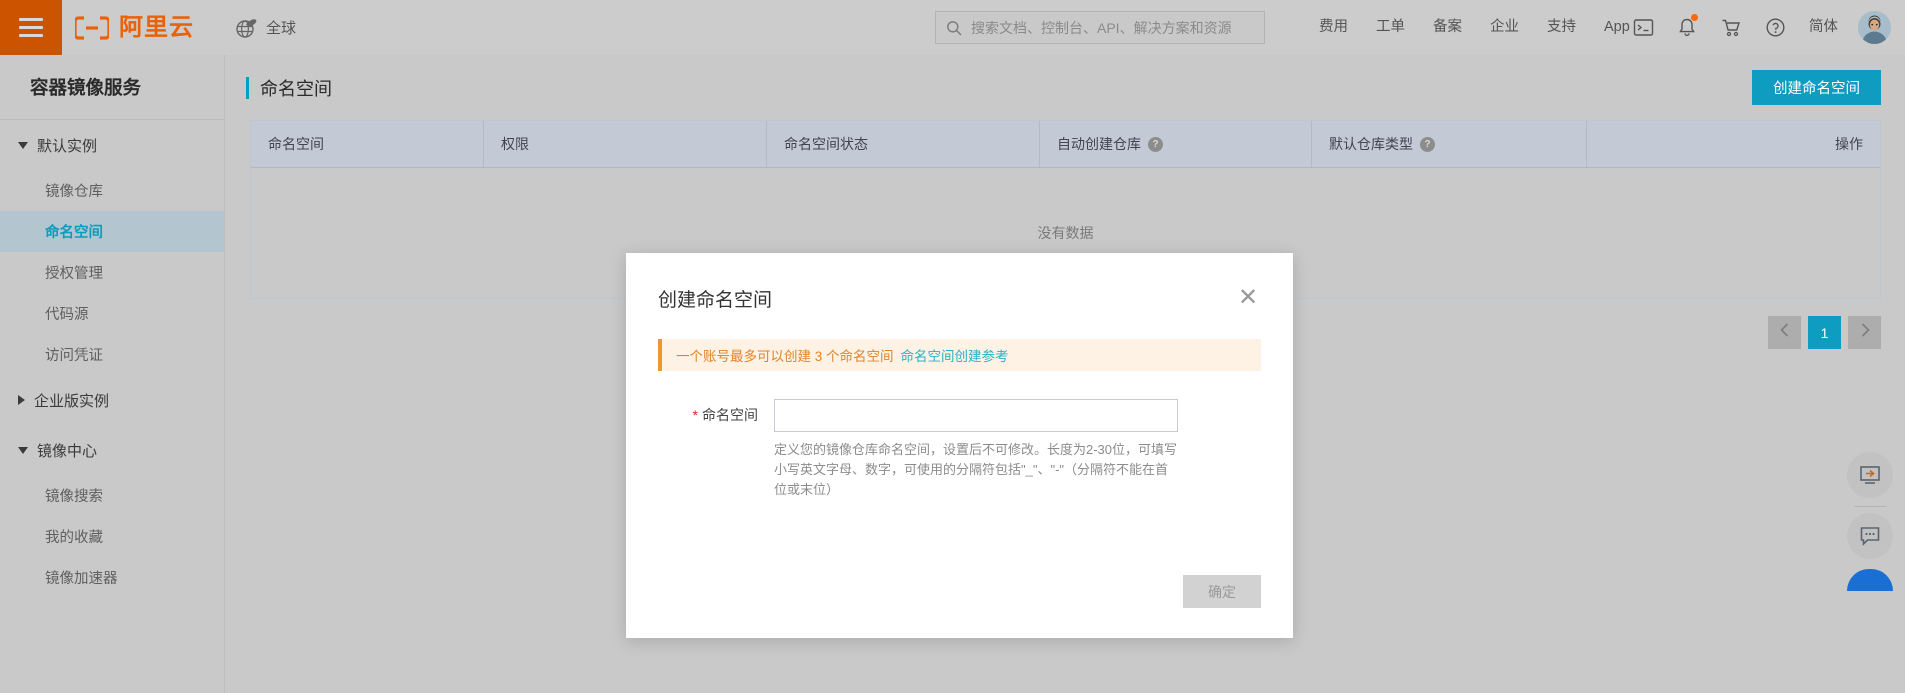  I want to click on namespace-form-row: * 命名空间, so click(959, 415).